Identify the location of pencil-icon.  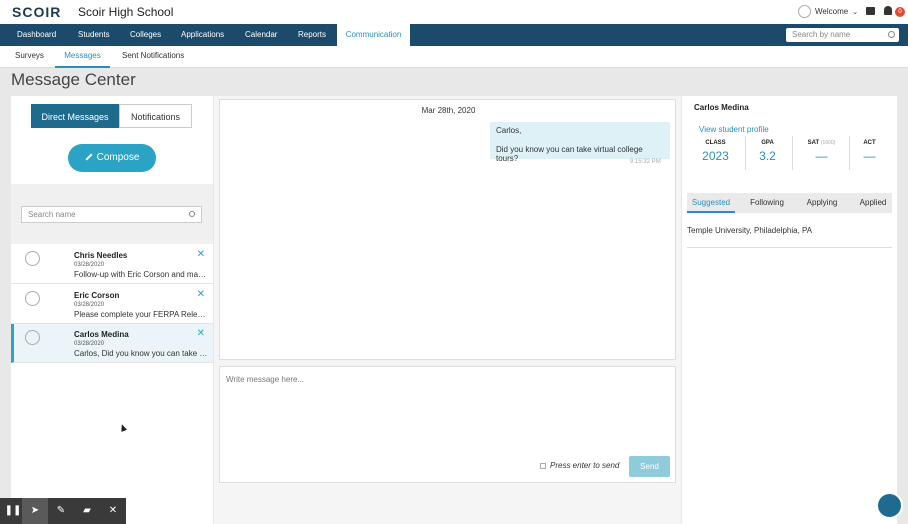
(89, 157).